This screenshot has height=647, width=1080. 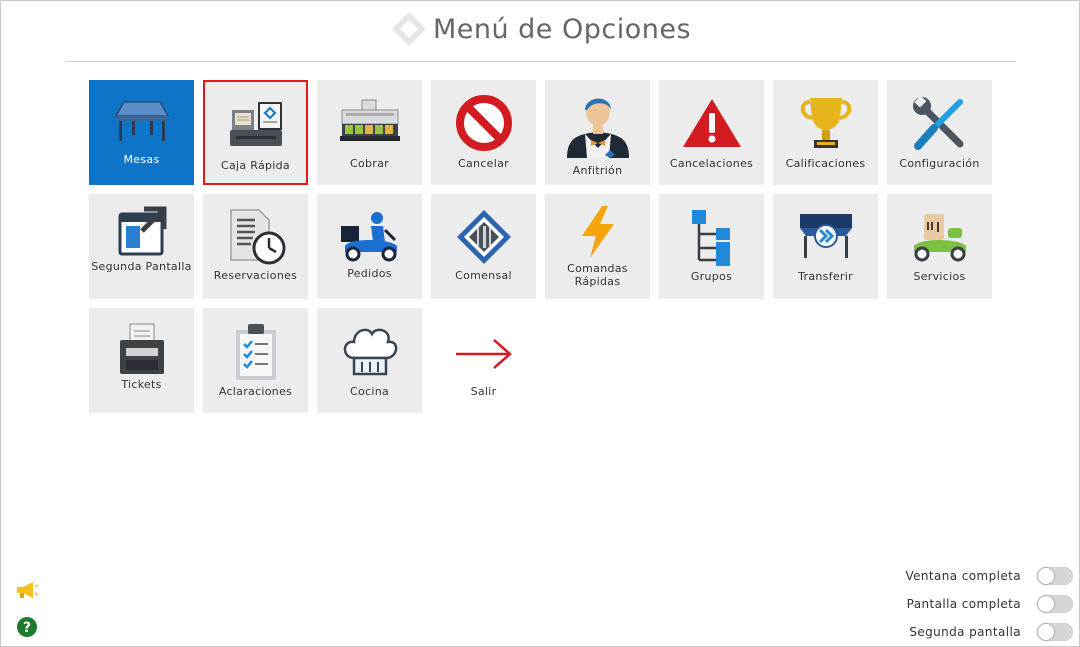 I want to click on toggle-label: Pantalla completa, so click(x=963, y=604).